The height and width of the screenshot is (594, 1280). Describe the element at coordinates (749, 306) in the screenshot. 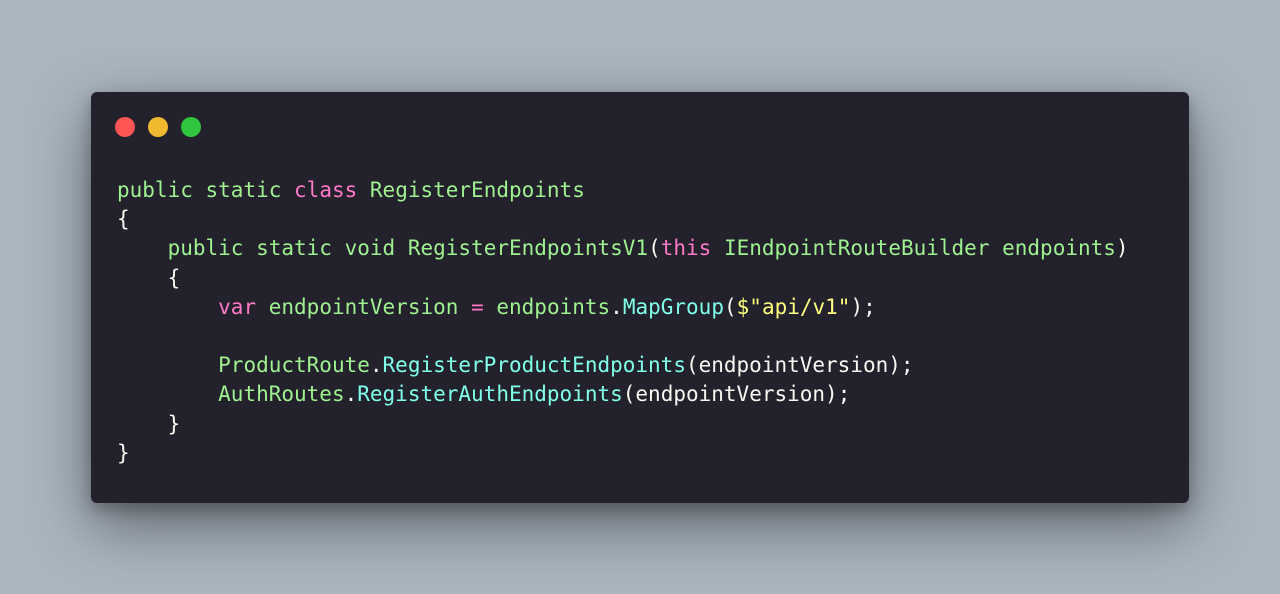

I see `string-prefix: $"` at that location.